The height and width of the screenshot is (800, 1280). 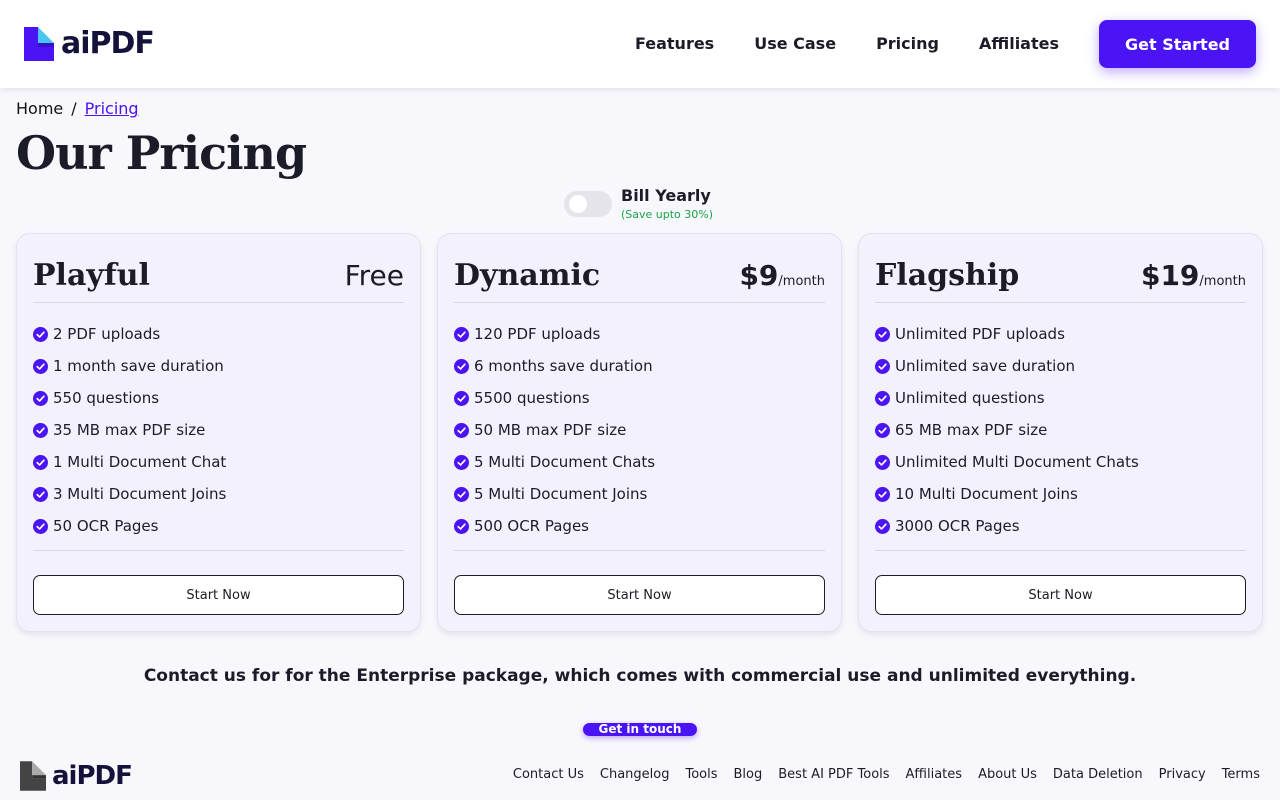 I want to click on feature-text: Unlimited questions, so click(x=970, y=398).